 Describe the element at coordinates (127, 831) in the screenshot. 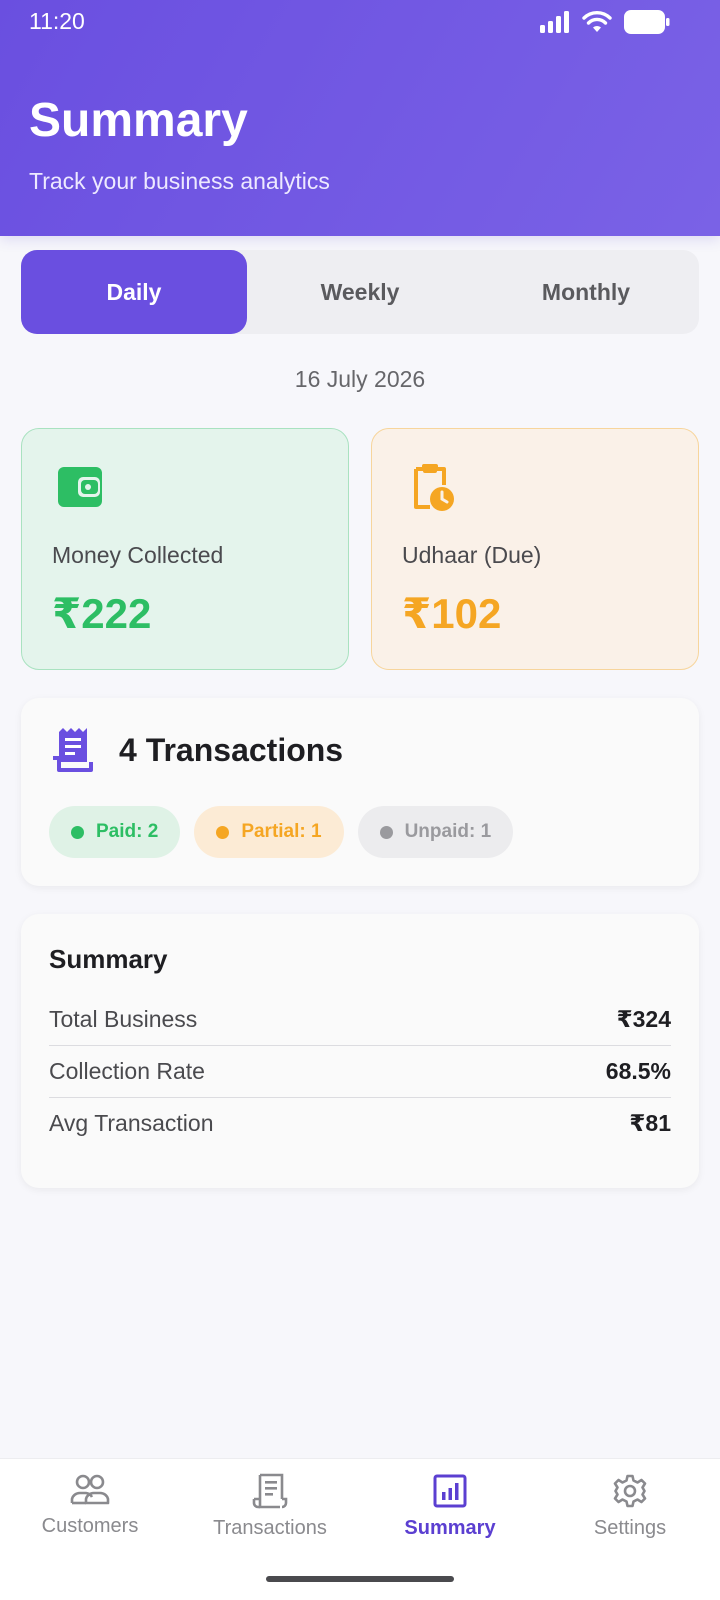

I see `paid-chip-label: Paid: 2` at that location.